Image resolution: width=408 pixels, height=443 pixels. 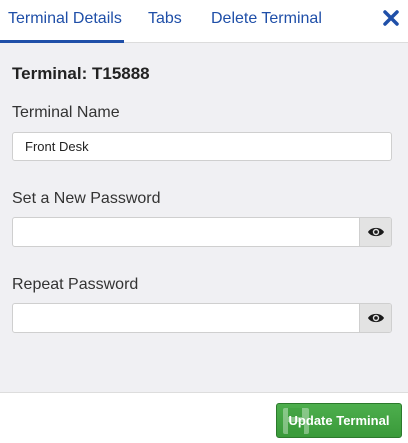 I want to click on terminal-name-label: Terminal Name, so click(x=66, y=112).